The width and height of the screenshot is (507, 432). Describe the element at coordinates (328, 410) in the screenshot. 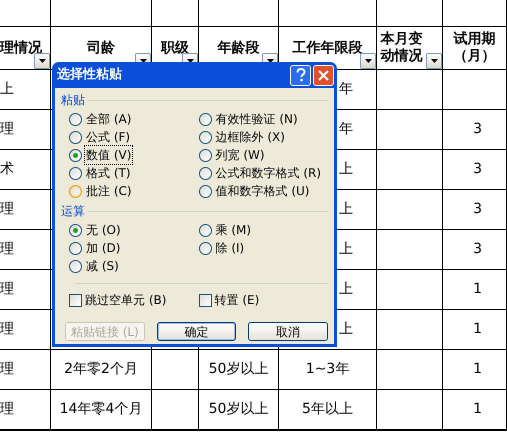

I see `table-cell: 5年以上` at that location.